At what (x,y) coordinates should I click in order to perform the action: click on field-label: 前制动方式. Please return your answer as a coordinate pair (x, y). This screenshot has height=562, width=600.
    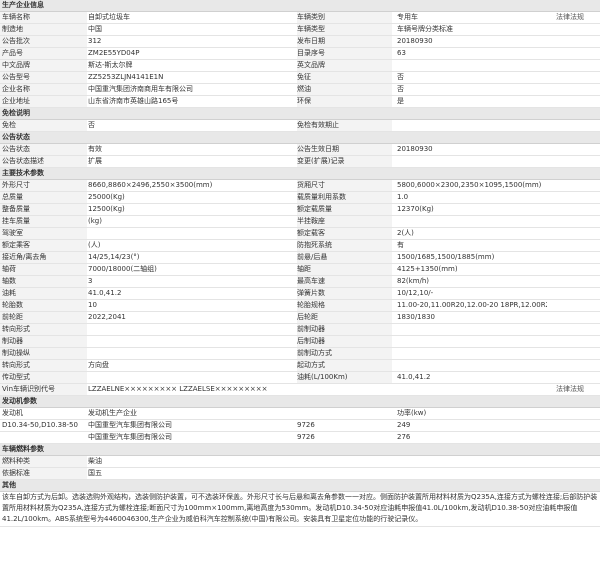
    Looking at the image, I should click on (344, 353).